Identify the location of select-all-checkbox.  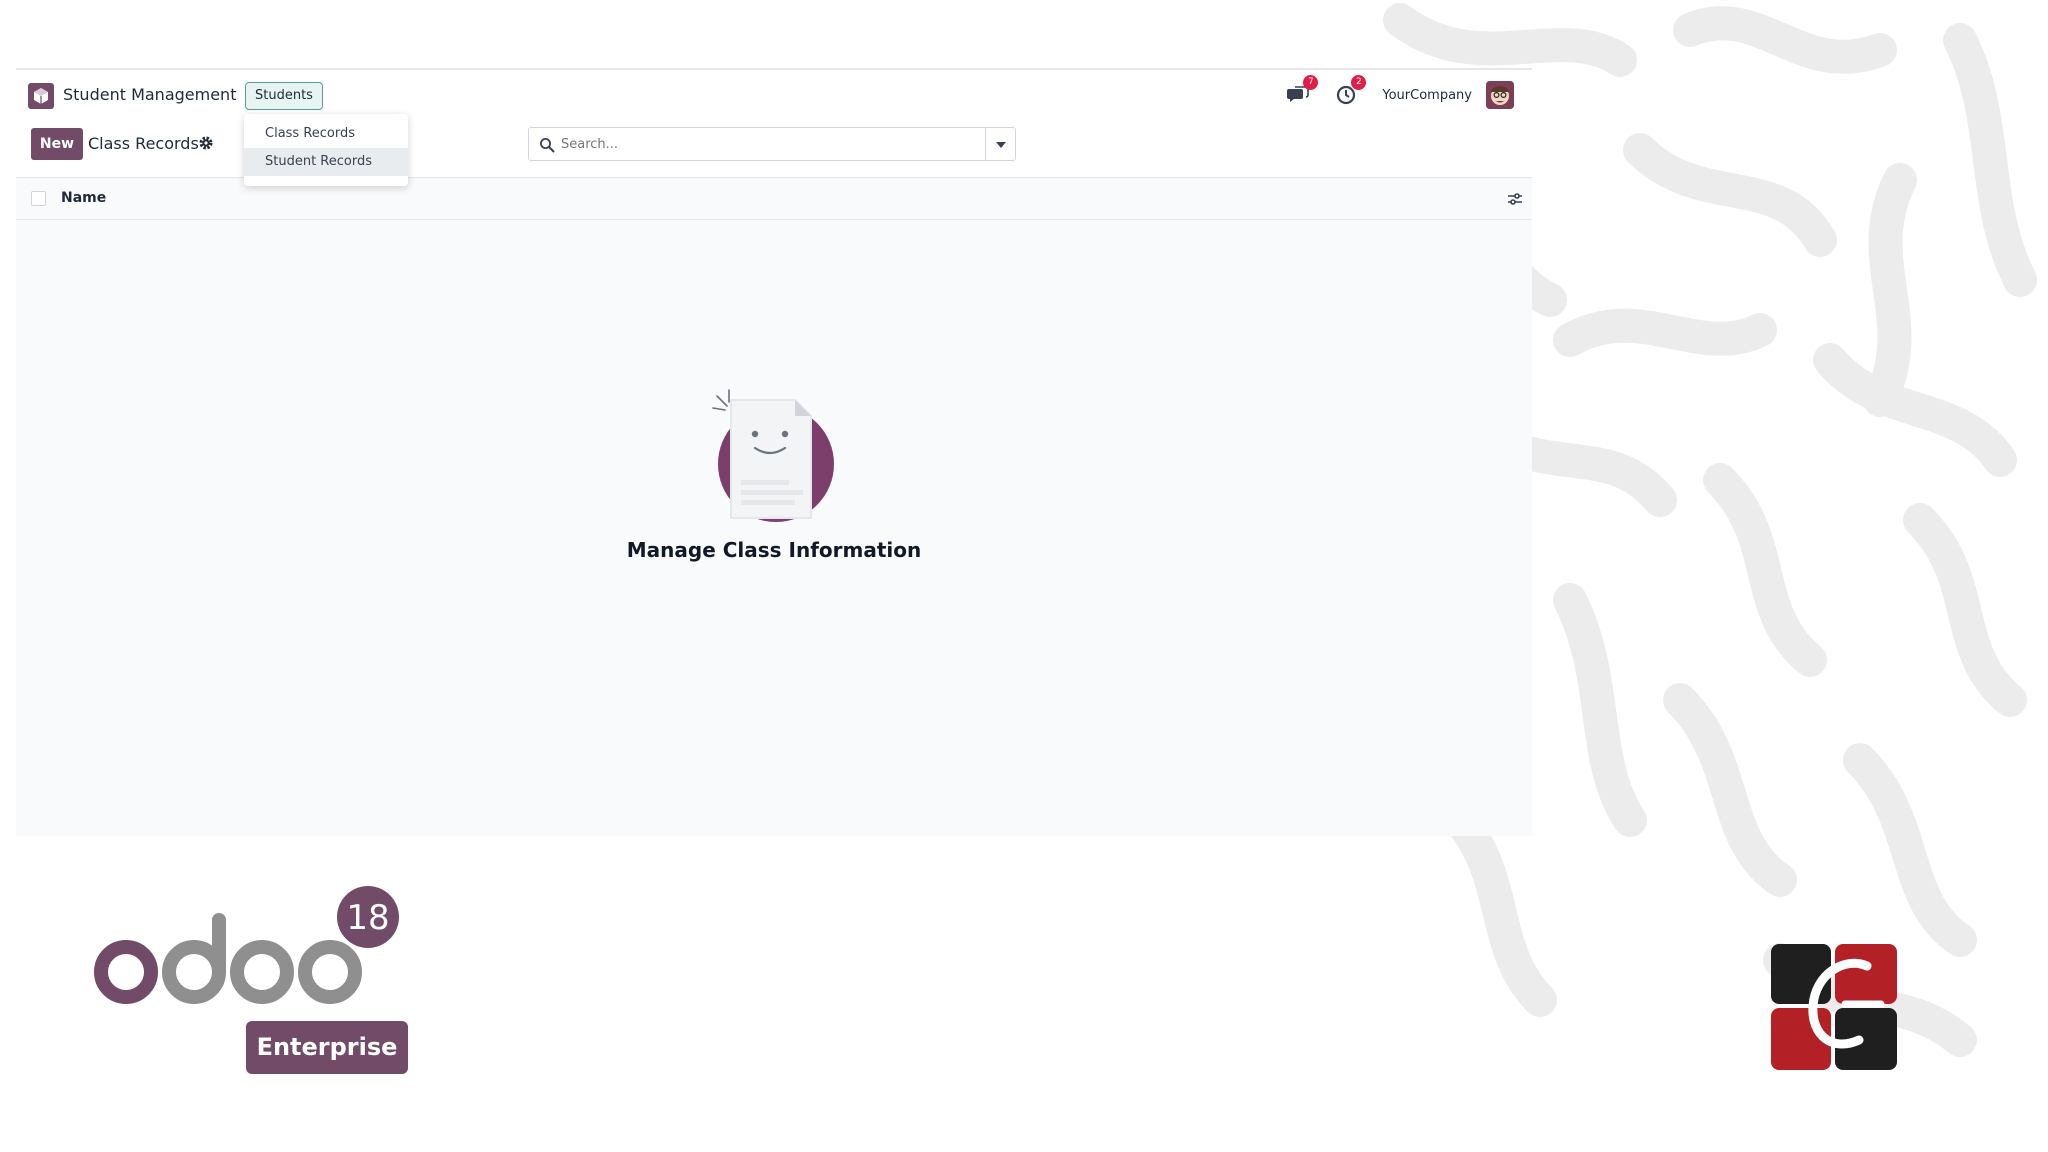
(38, 198).